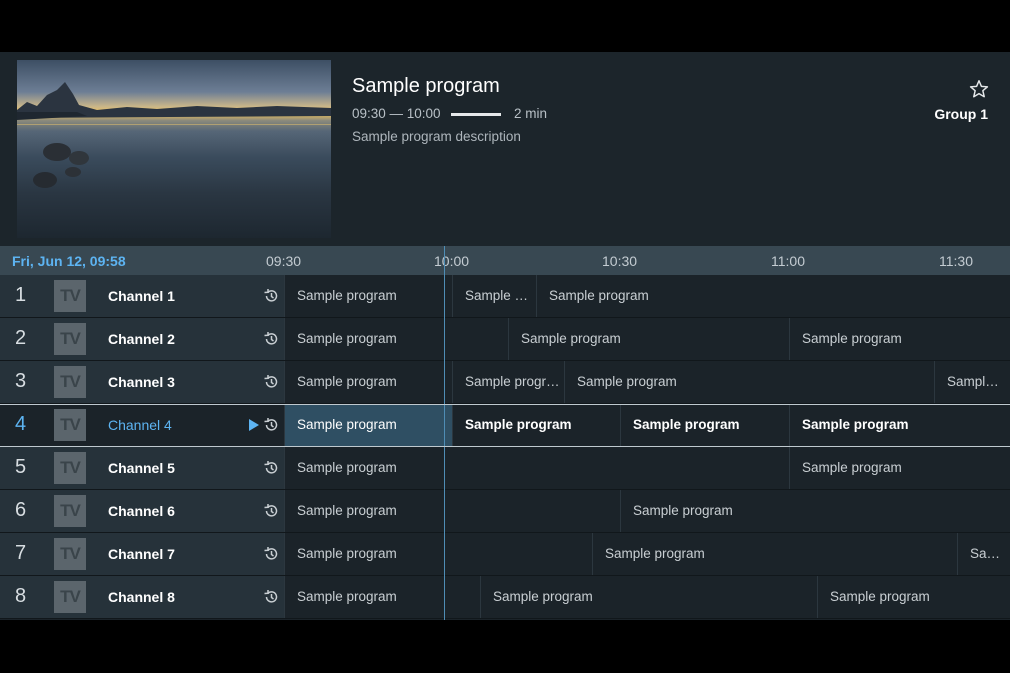  I want to click on channel-number: 5, so click(21, 467).